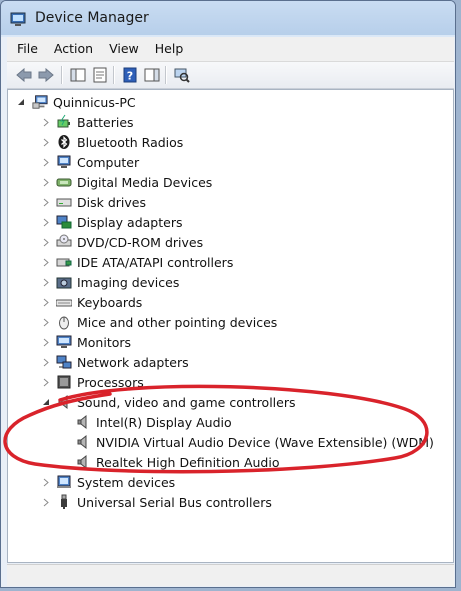 The height and width of the screenshot is (591, 461). I want to click on tree-category-dvd-cd-rom-drives: DVD/CD-ROM drives, so click(129, 242).